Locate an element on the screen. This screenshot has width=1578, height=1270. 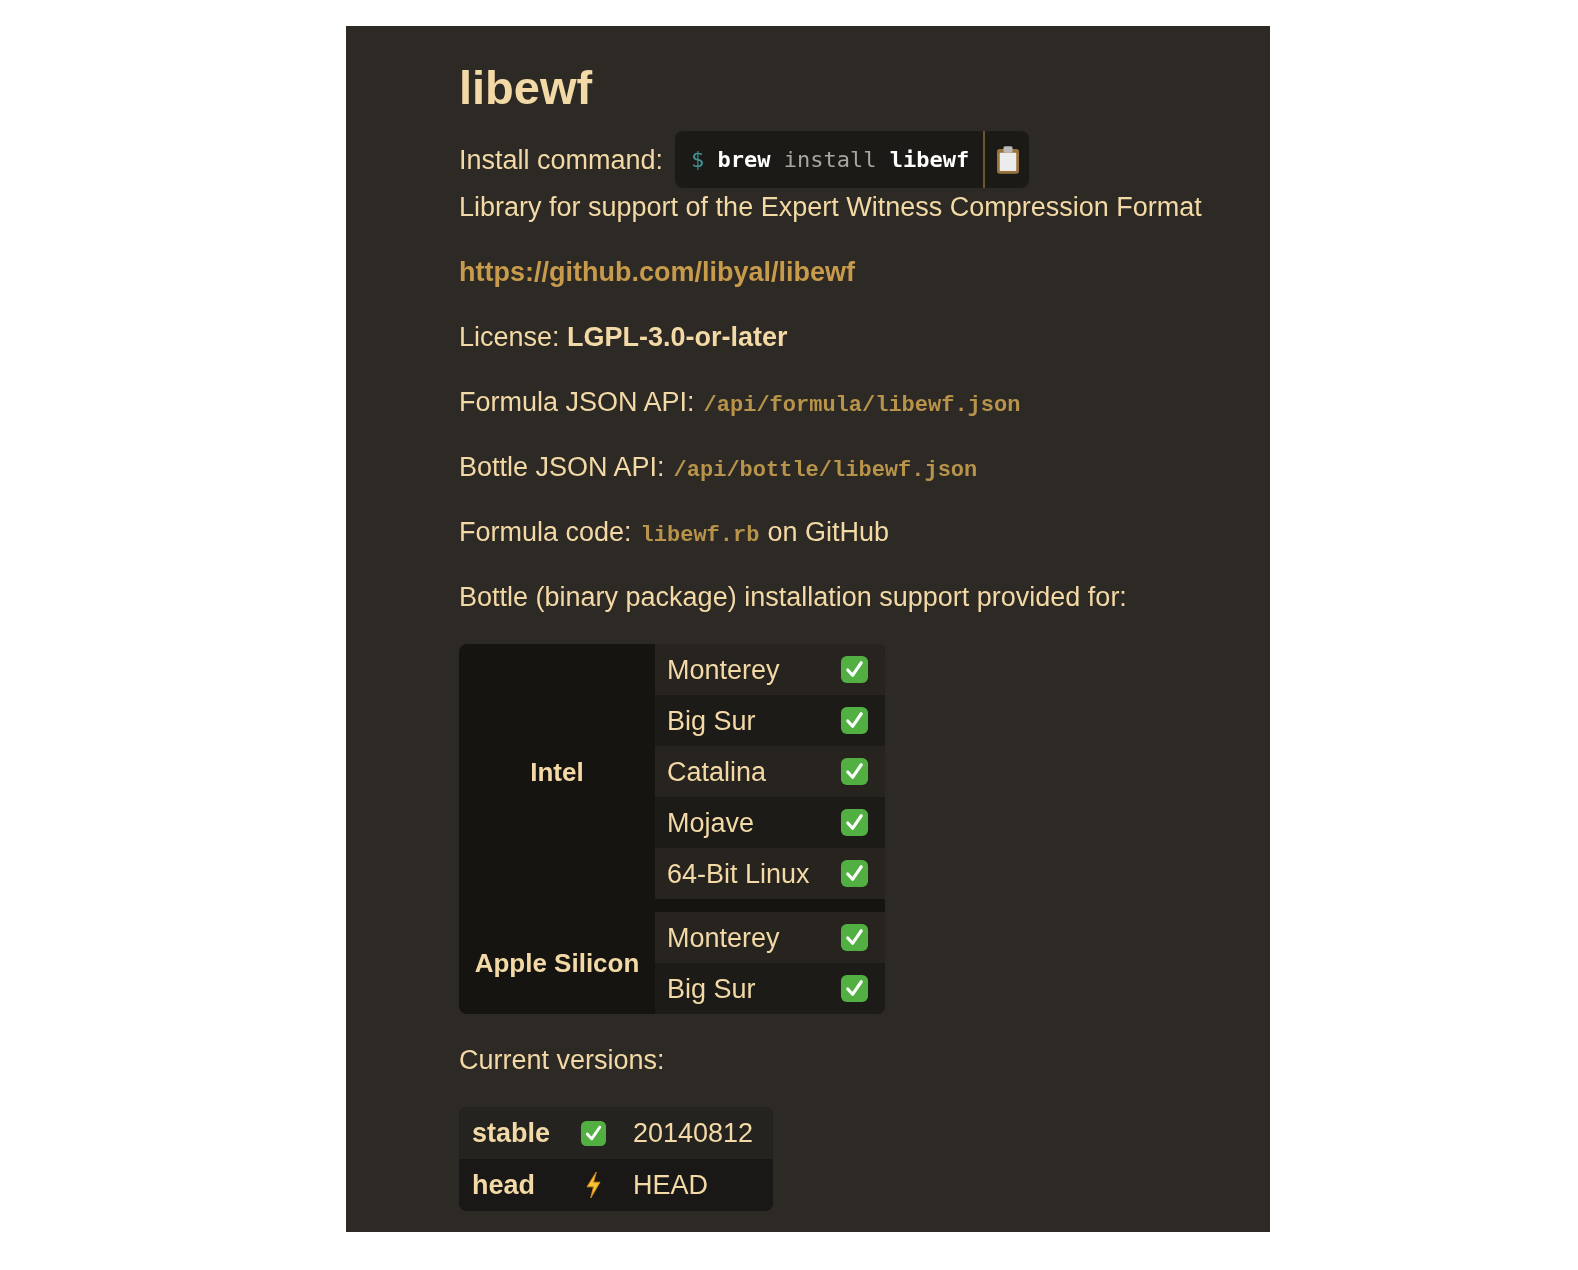
copy-button is located at coordinates (1001, 159).